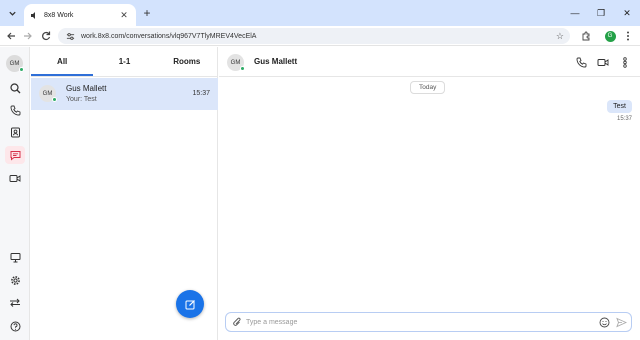  I want to click on conversation-filter-tabs: All 1-1 Rooms, so click(124, 62).